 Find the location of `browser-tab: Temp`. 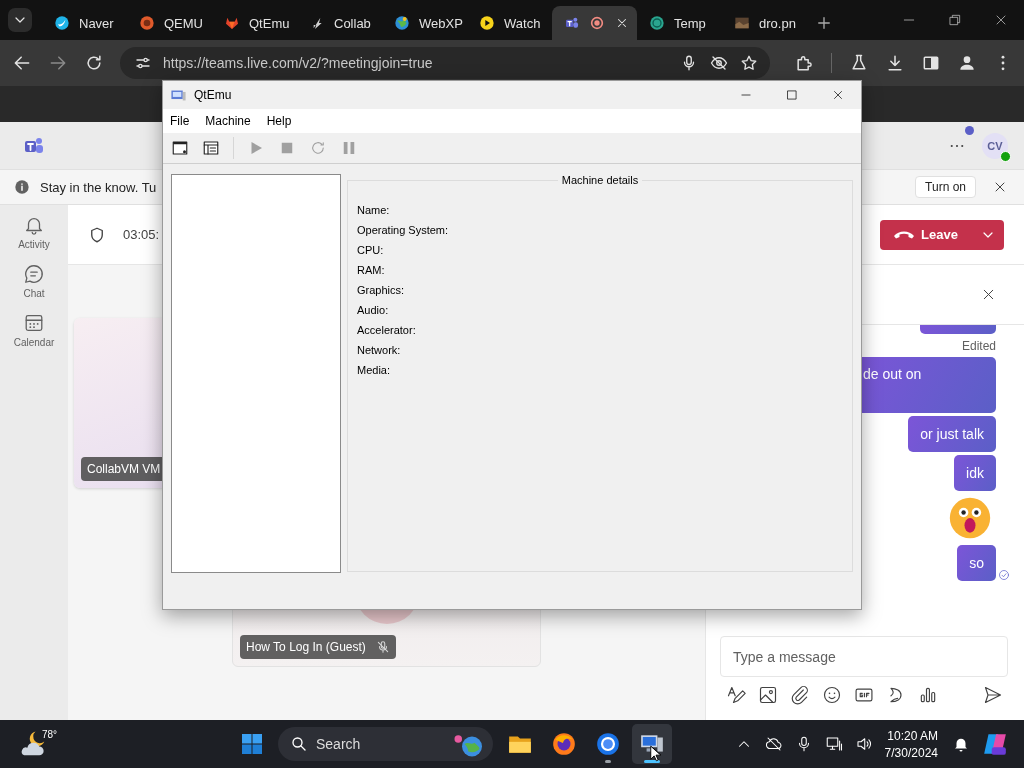

browser-tab: Temp is located at coordinates (679, 23).